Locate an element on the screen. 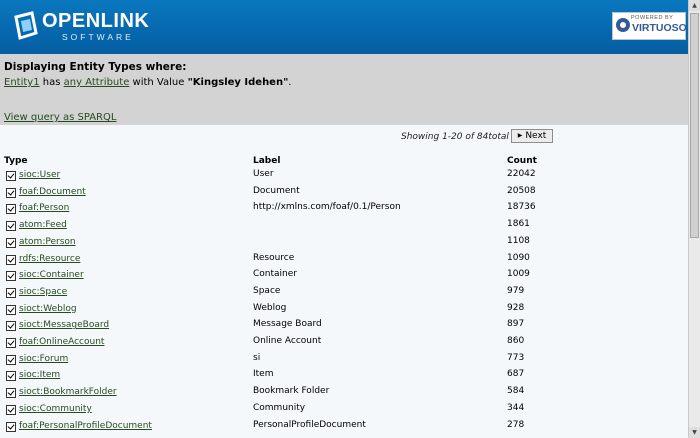 The image size is (700, 438). table-row: sioc:Item Item 687 is located at coordinates (344, 377).